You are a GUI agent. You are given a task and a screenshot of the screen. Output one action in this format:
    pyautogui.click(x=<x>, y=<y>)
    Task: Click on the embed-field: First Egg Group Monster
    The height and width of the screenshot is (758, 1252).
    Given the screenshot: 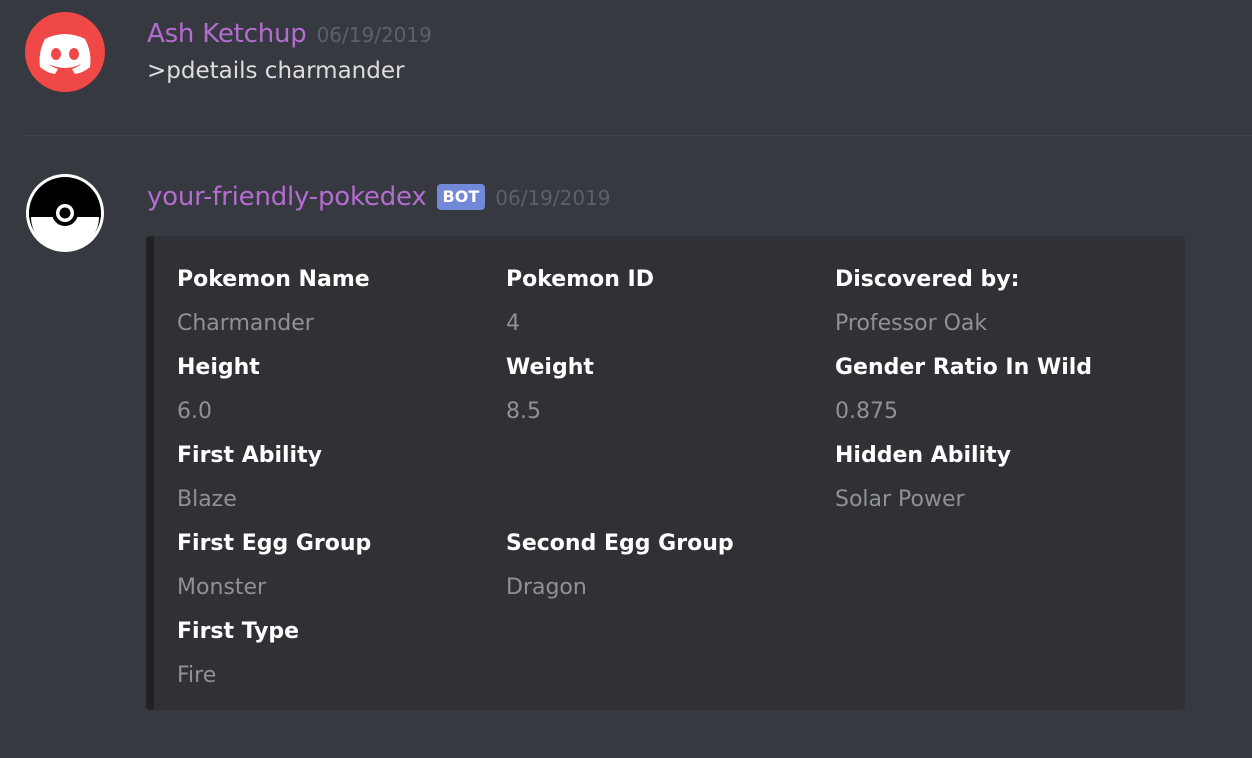 What is the action you would take?
    pyautogui.click(x=337, y=566)
    